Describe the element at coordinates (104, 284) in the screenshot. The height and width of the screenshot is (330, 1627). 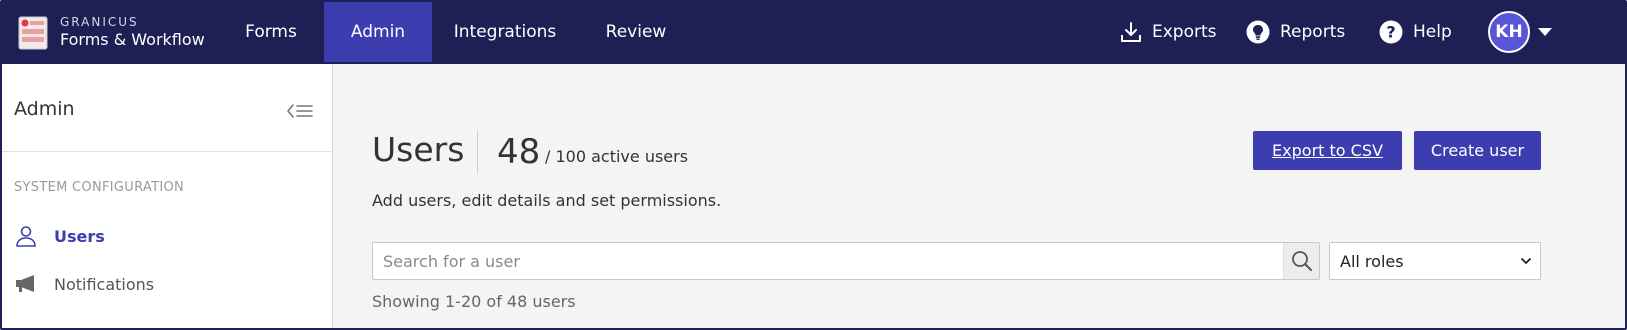
I see `sidebar-item-label: Notifications` at that location.